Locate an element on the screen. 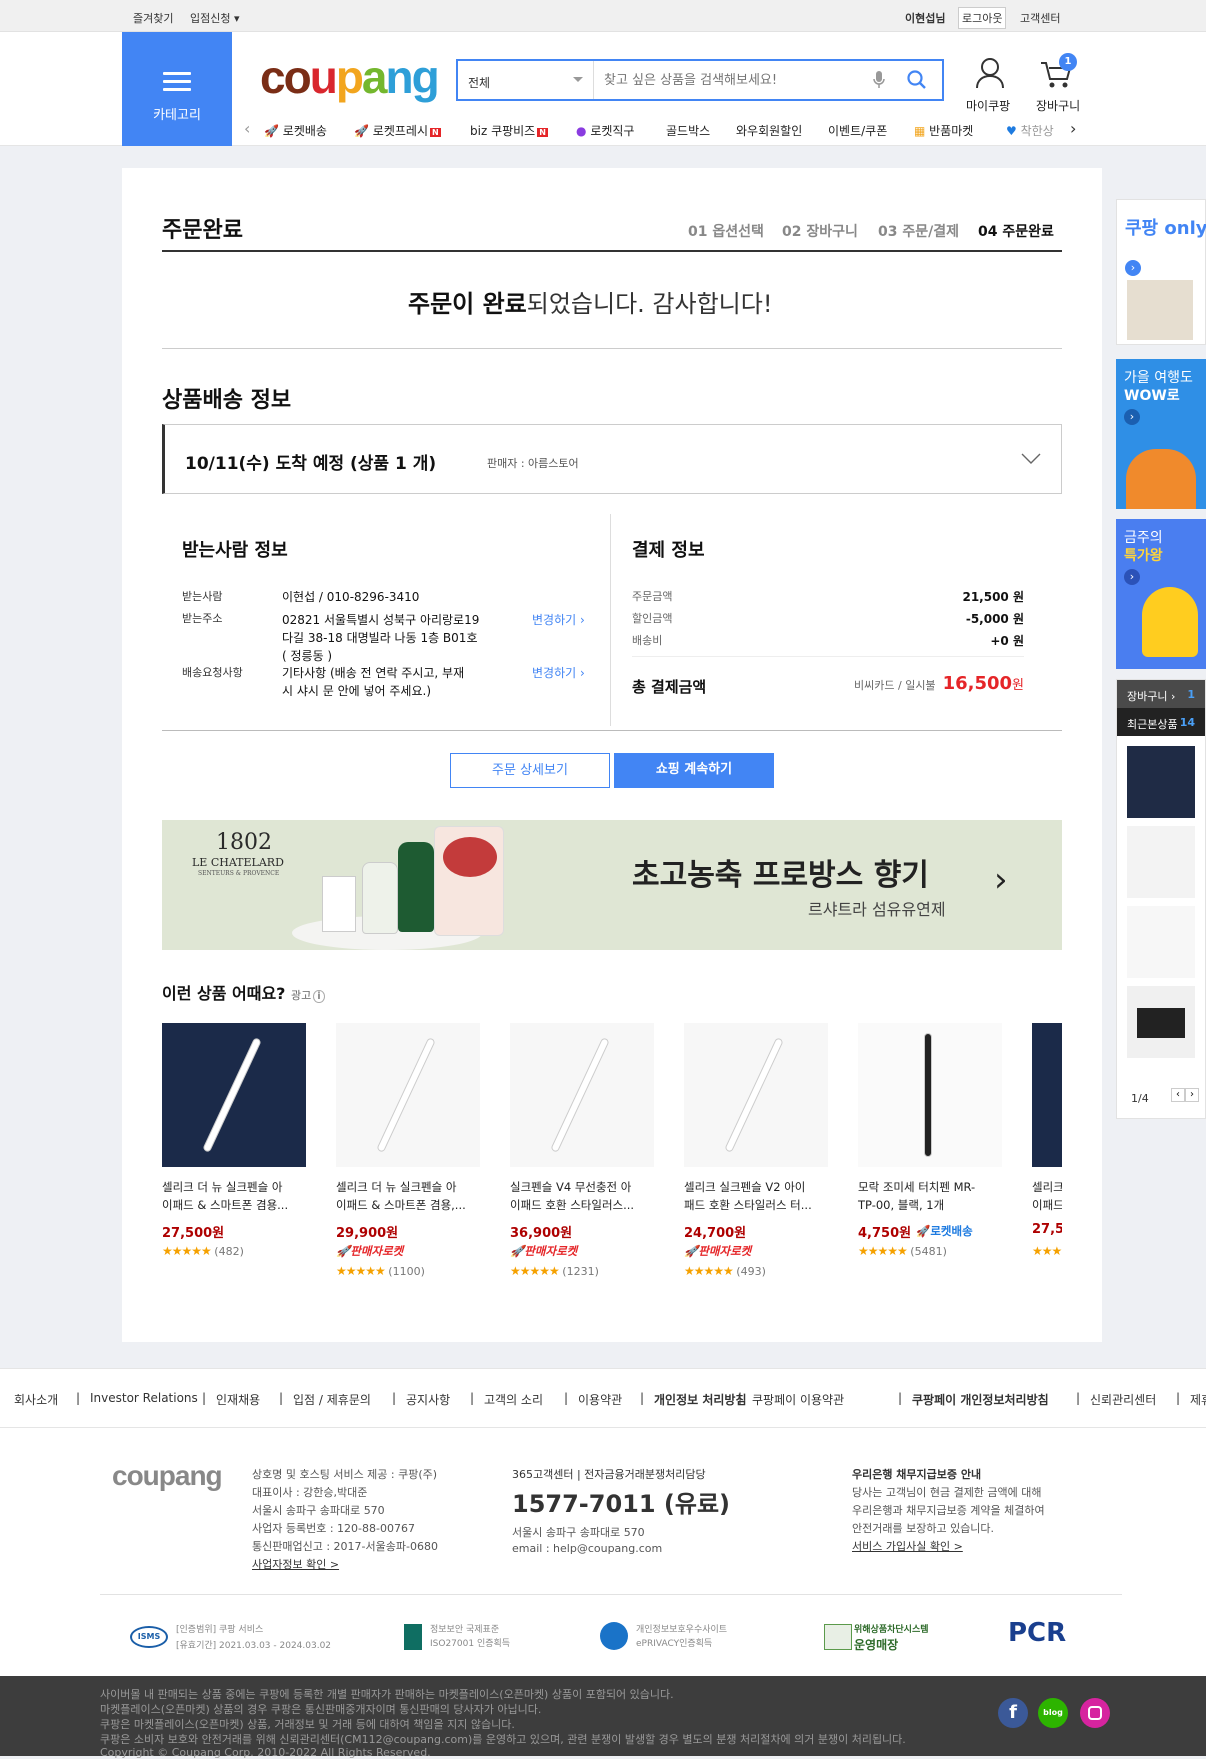 This screenshot has height=1759, width=1206. footer-bank-line3: 안전거래를 보장하고 있습니다. is located at coordinates (923, 1528).